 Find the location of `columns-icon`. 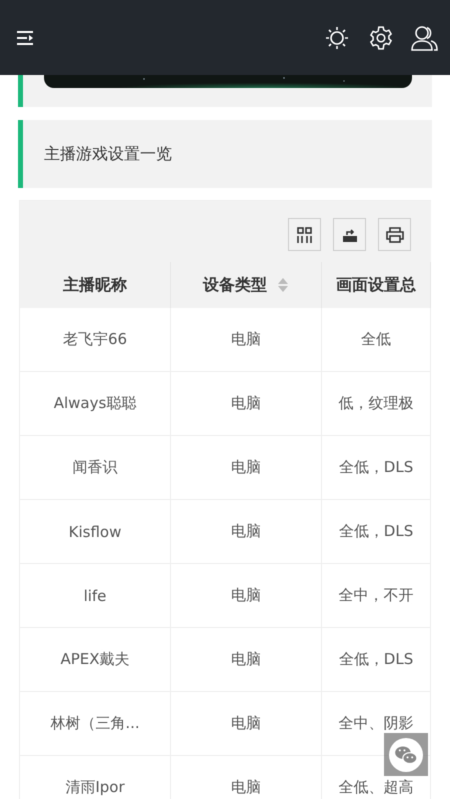

columns-icon is located at coordinates (305, 235).